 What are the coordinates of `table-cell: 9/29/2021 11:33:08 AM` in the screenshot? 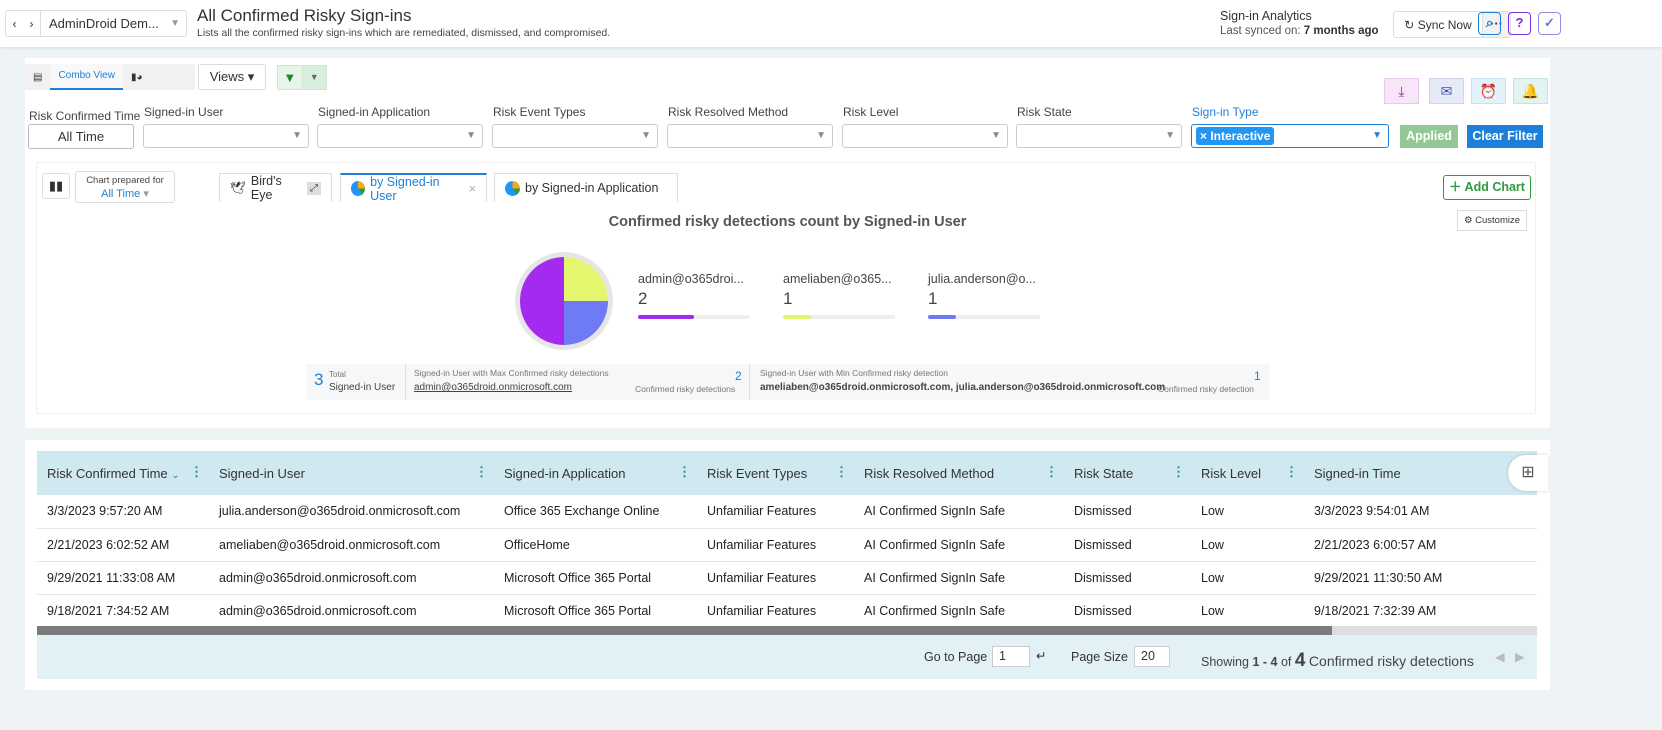 It's located at (123, 578).